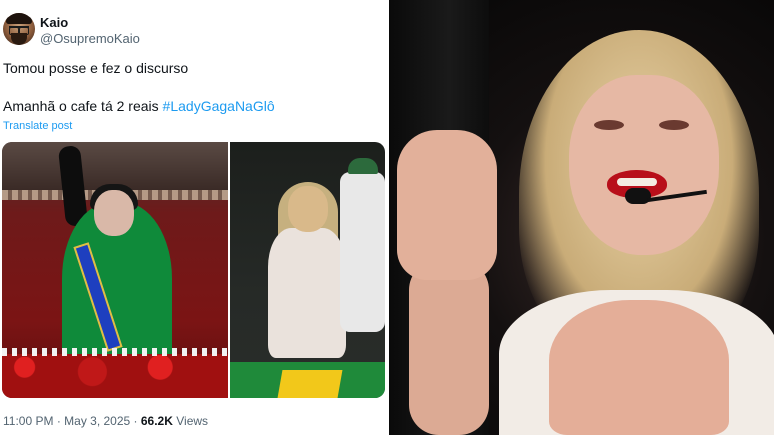 This screenshot has height=435, width=774. I want to click on avatar, so click(19, 29).